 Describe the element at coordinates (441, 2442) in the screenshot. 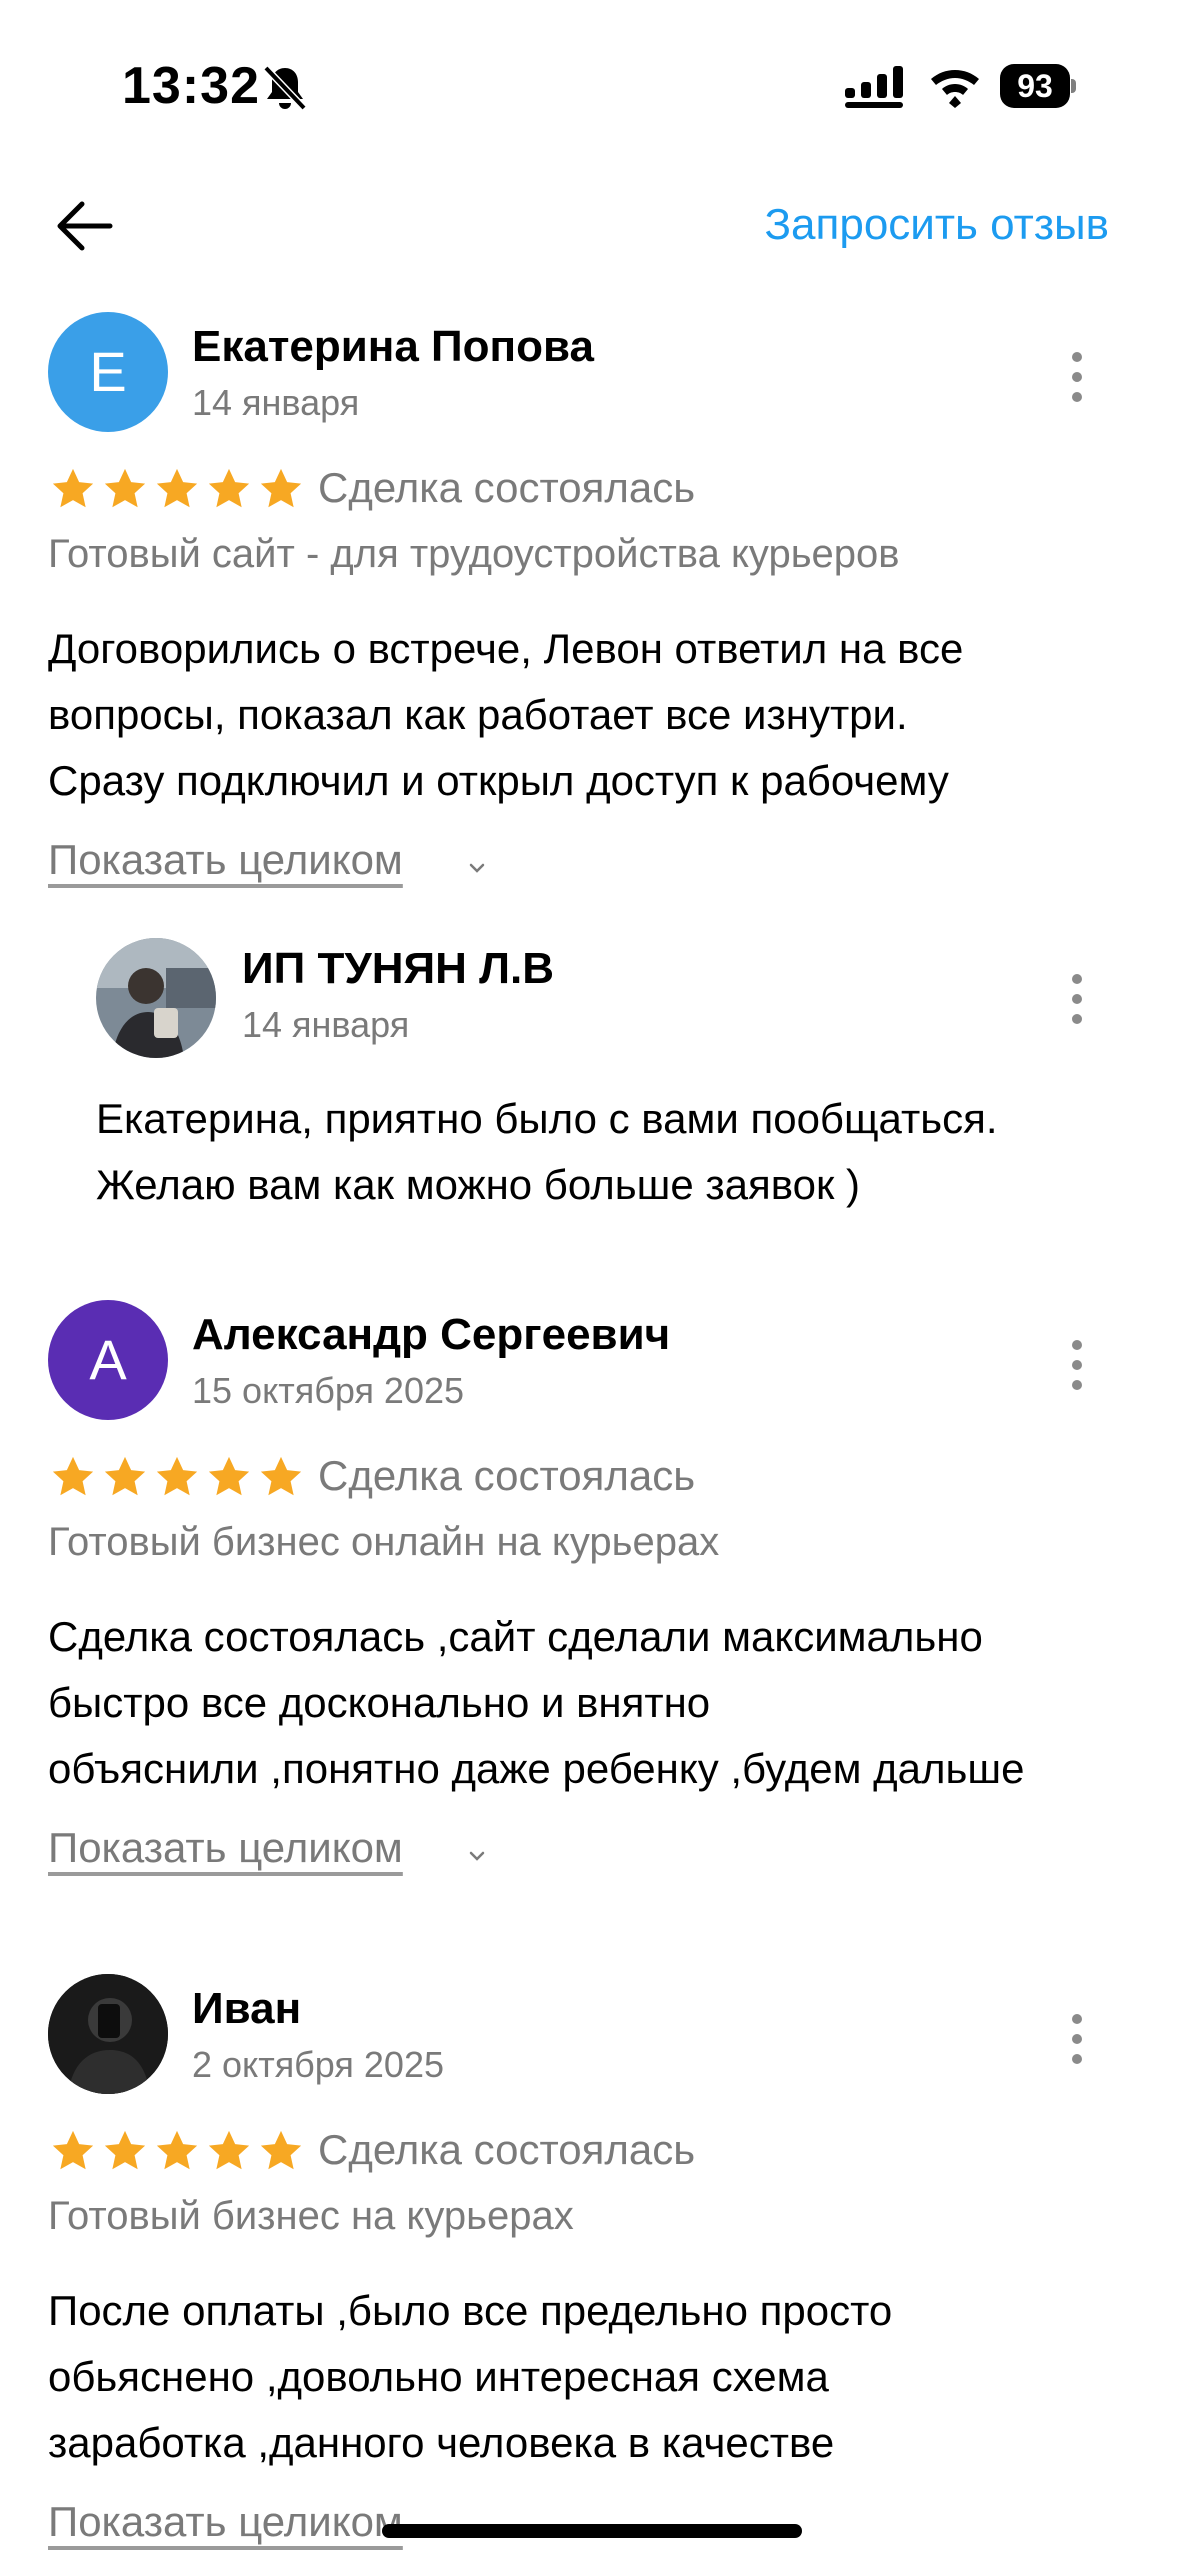

I see `review-text-line: заработка ,данного человека в качестве` at that location.